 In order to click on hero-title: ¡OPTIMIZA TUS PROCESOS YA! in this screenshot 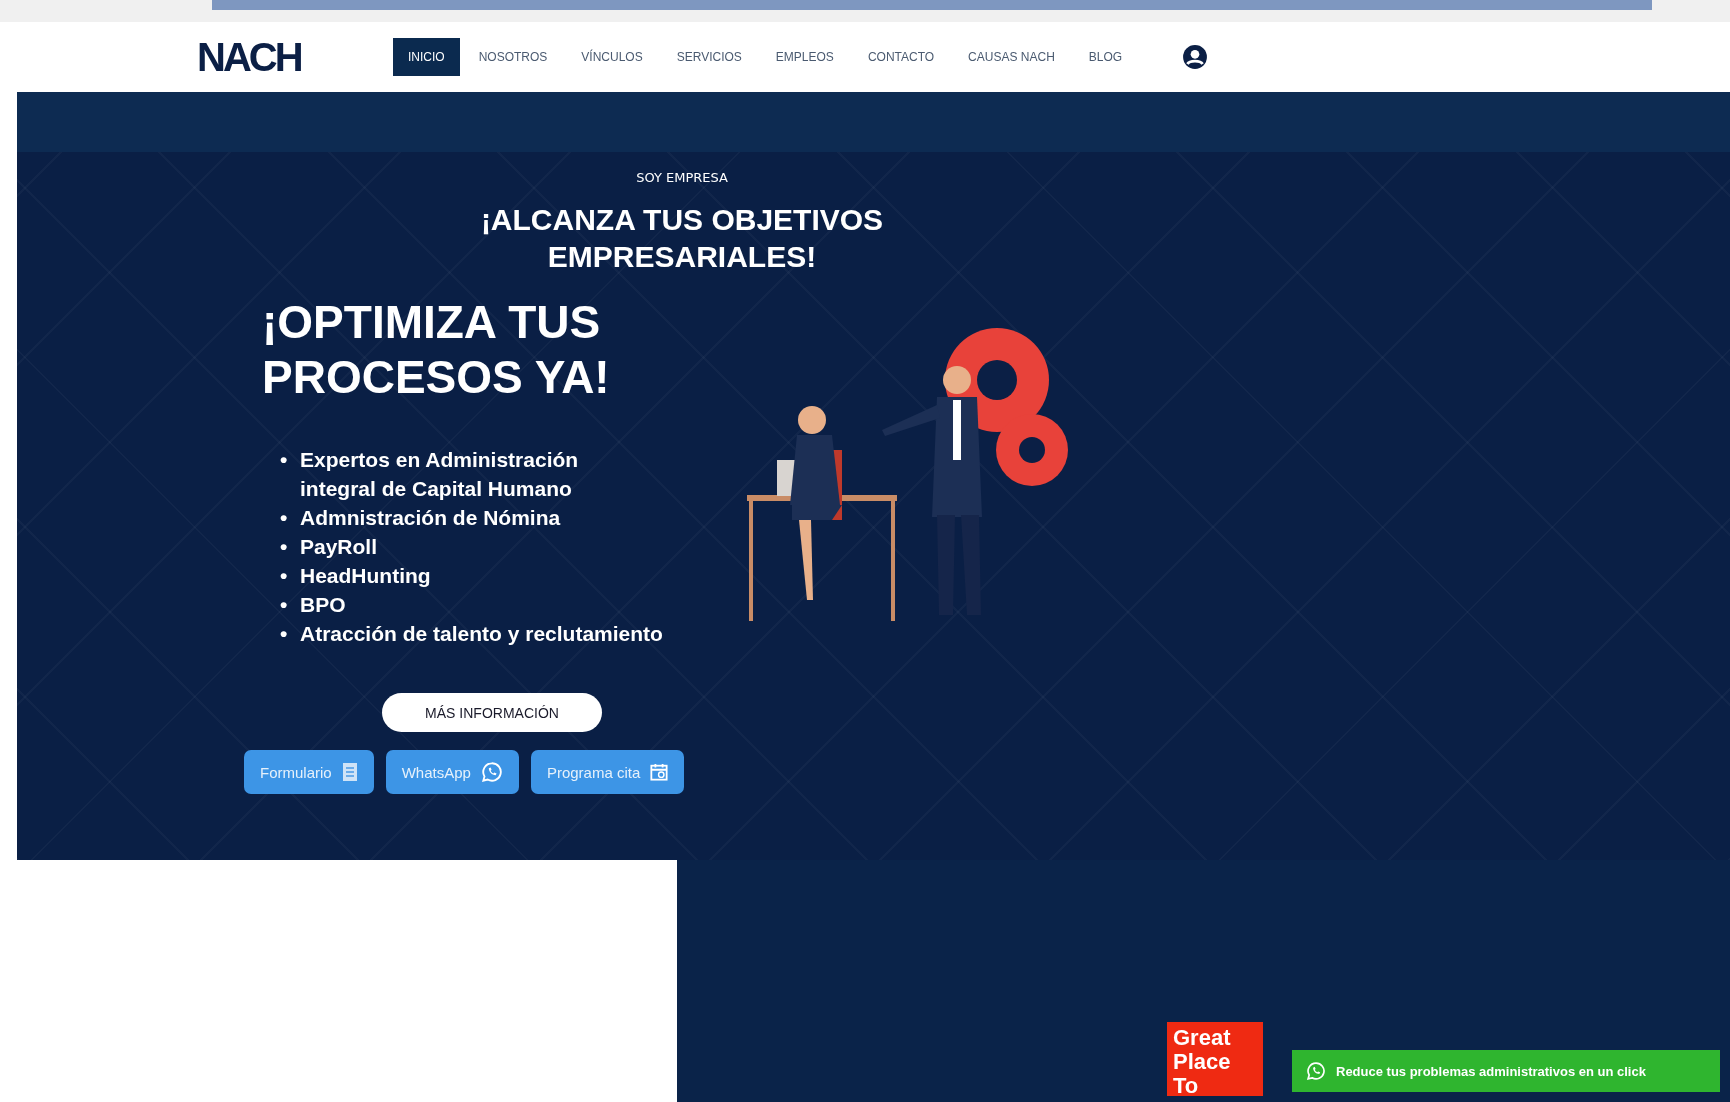, I will do `click(436, 350)`.